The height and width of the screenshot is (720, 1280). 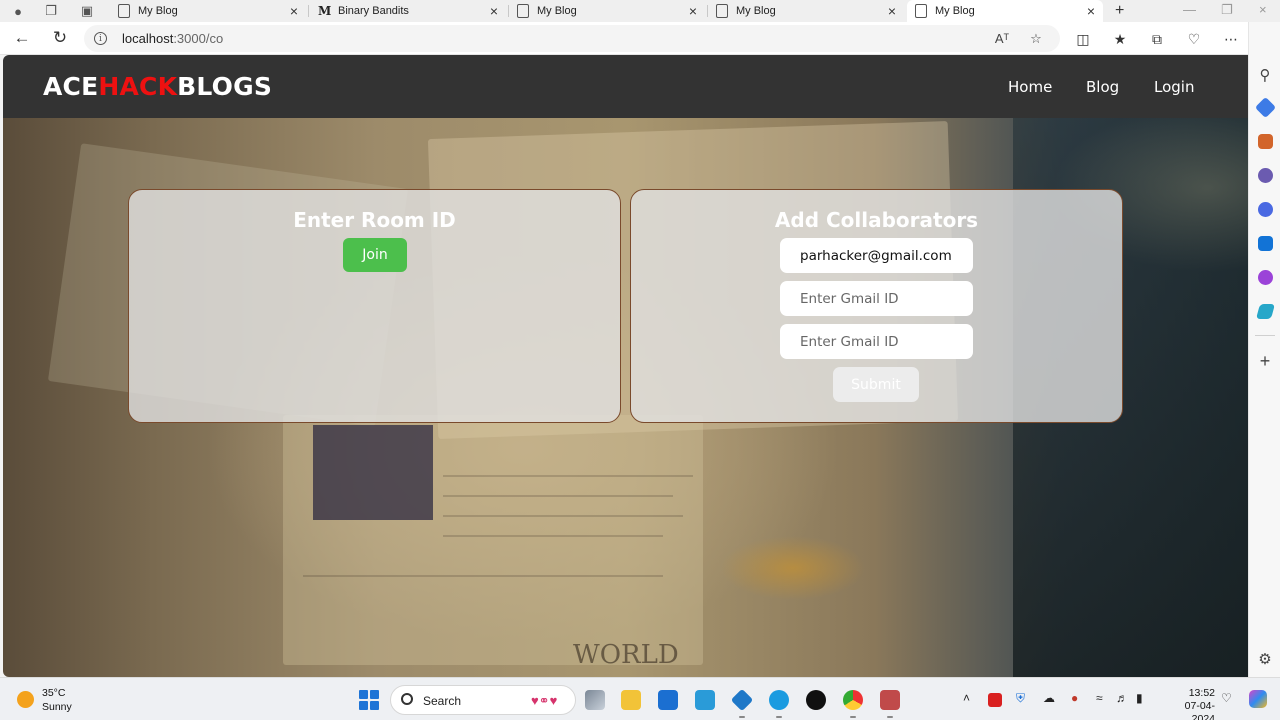 What do you see at coordinates (1174, 87) in the screenshot?
I see `nav-login-link: Login` at bounding box center [1174, 87].